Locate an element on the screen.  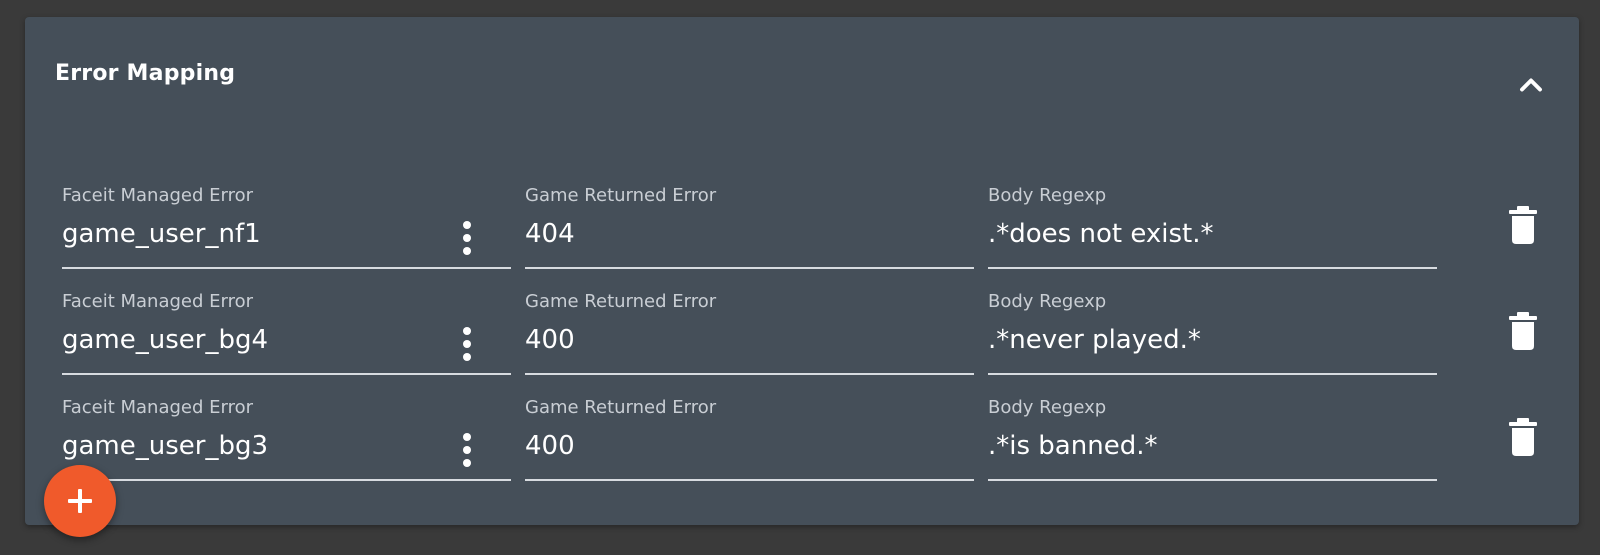
body-regexp-field: Body Regexp .*does not exist.* is located at coordinates (1212, 223).